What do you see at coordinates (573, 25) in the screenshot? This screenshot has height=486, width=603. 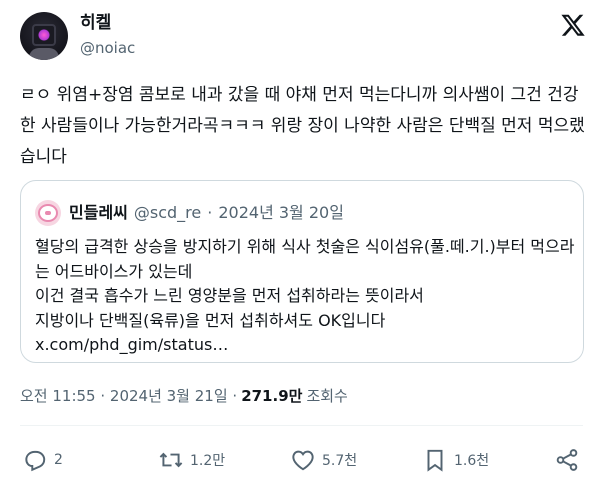 I see `x-logo-icon` at bounding box center [573, 25].